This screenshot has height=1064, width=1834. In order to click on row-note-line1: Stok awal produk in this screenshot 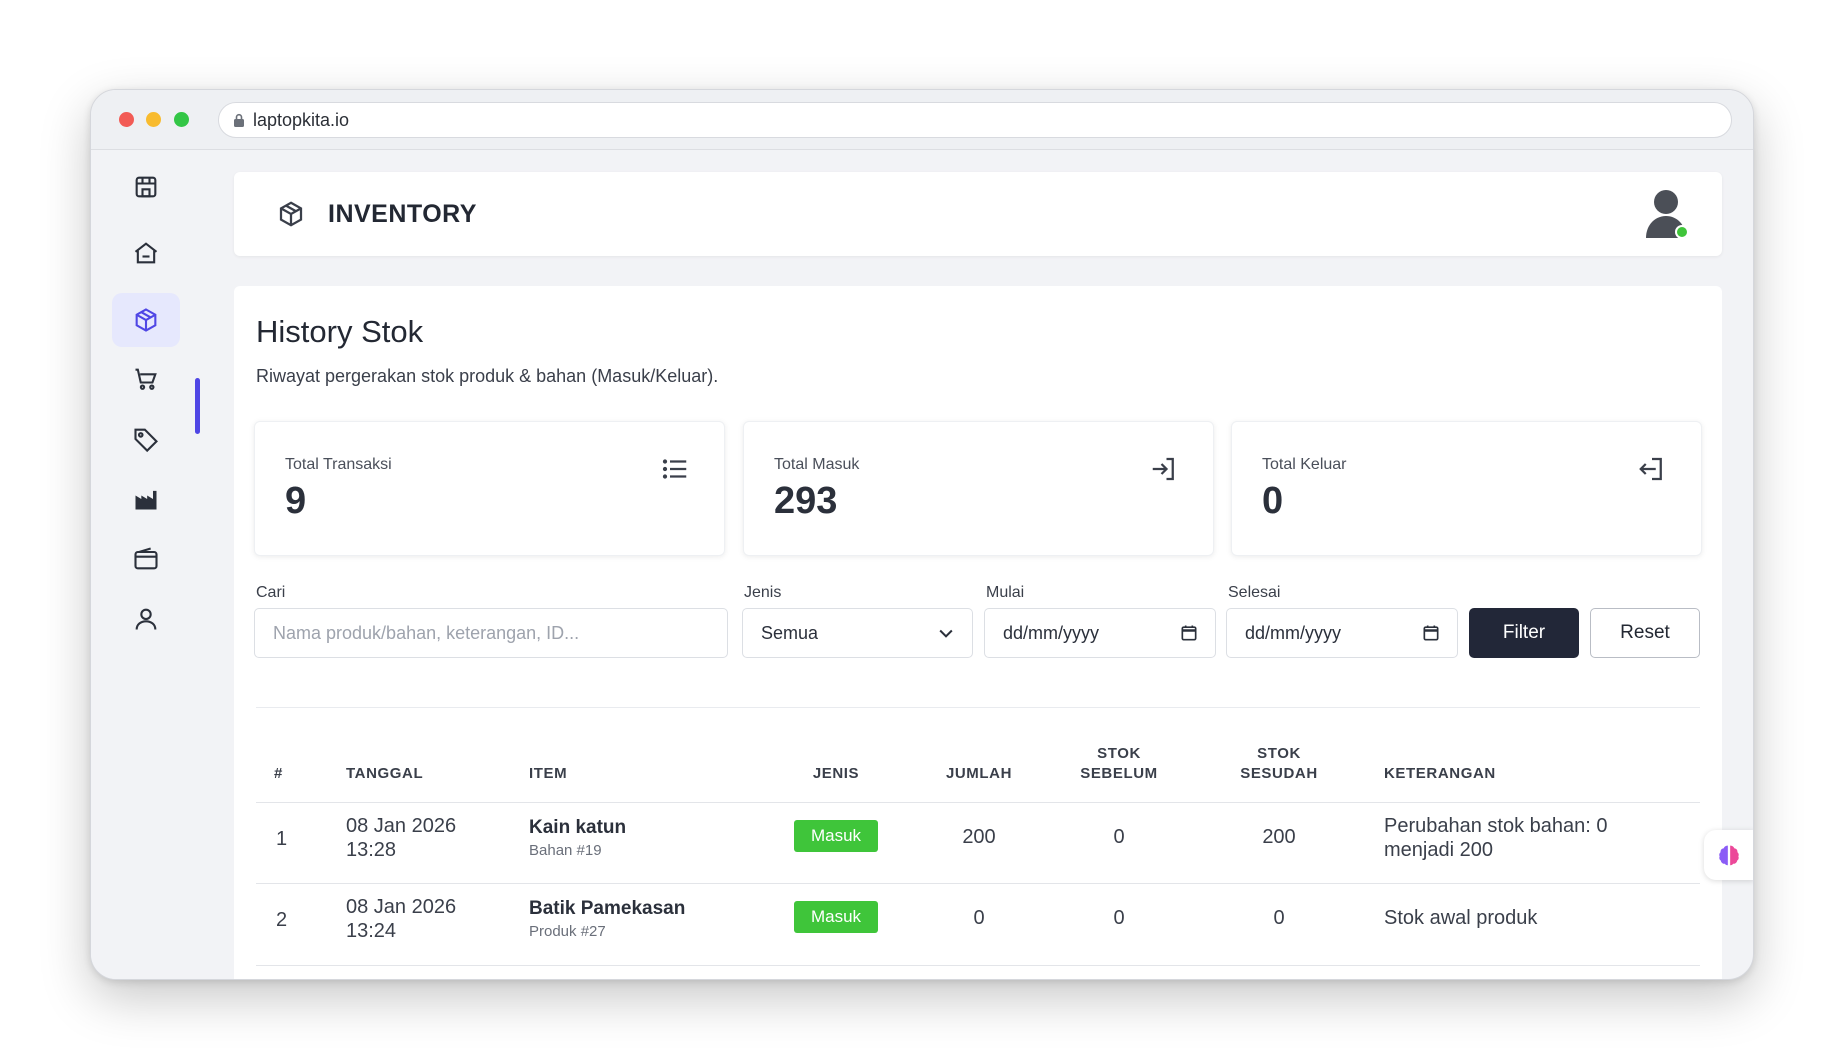, I will do `click(1461, 918)`.